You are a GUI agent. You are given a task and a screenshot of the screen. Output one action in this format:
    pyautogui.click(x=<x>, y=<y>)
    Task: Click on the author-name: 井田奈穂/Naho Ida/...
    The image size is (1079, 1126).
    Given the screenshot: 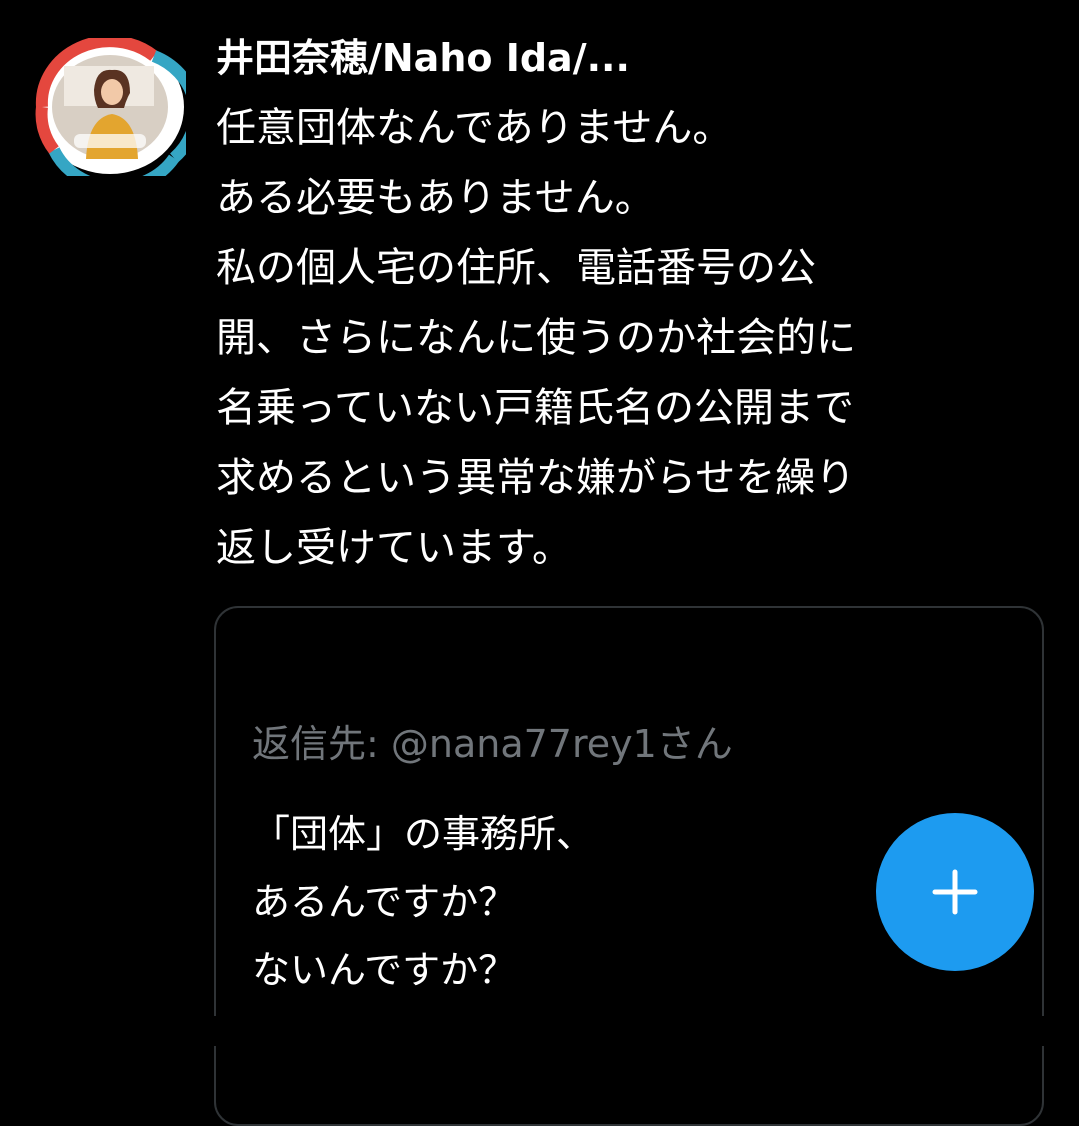 What is the action you would take?
    pyautogui.click(x=423, y=58)
    